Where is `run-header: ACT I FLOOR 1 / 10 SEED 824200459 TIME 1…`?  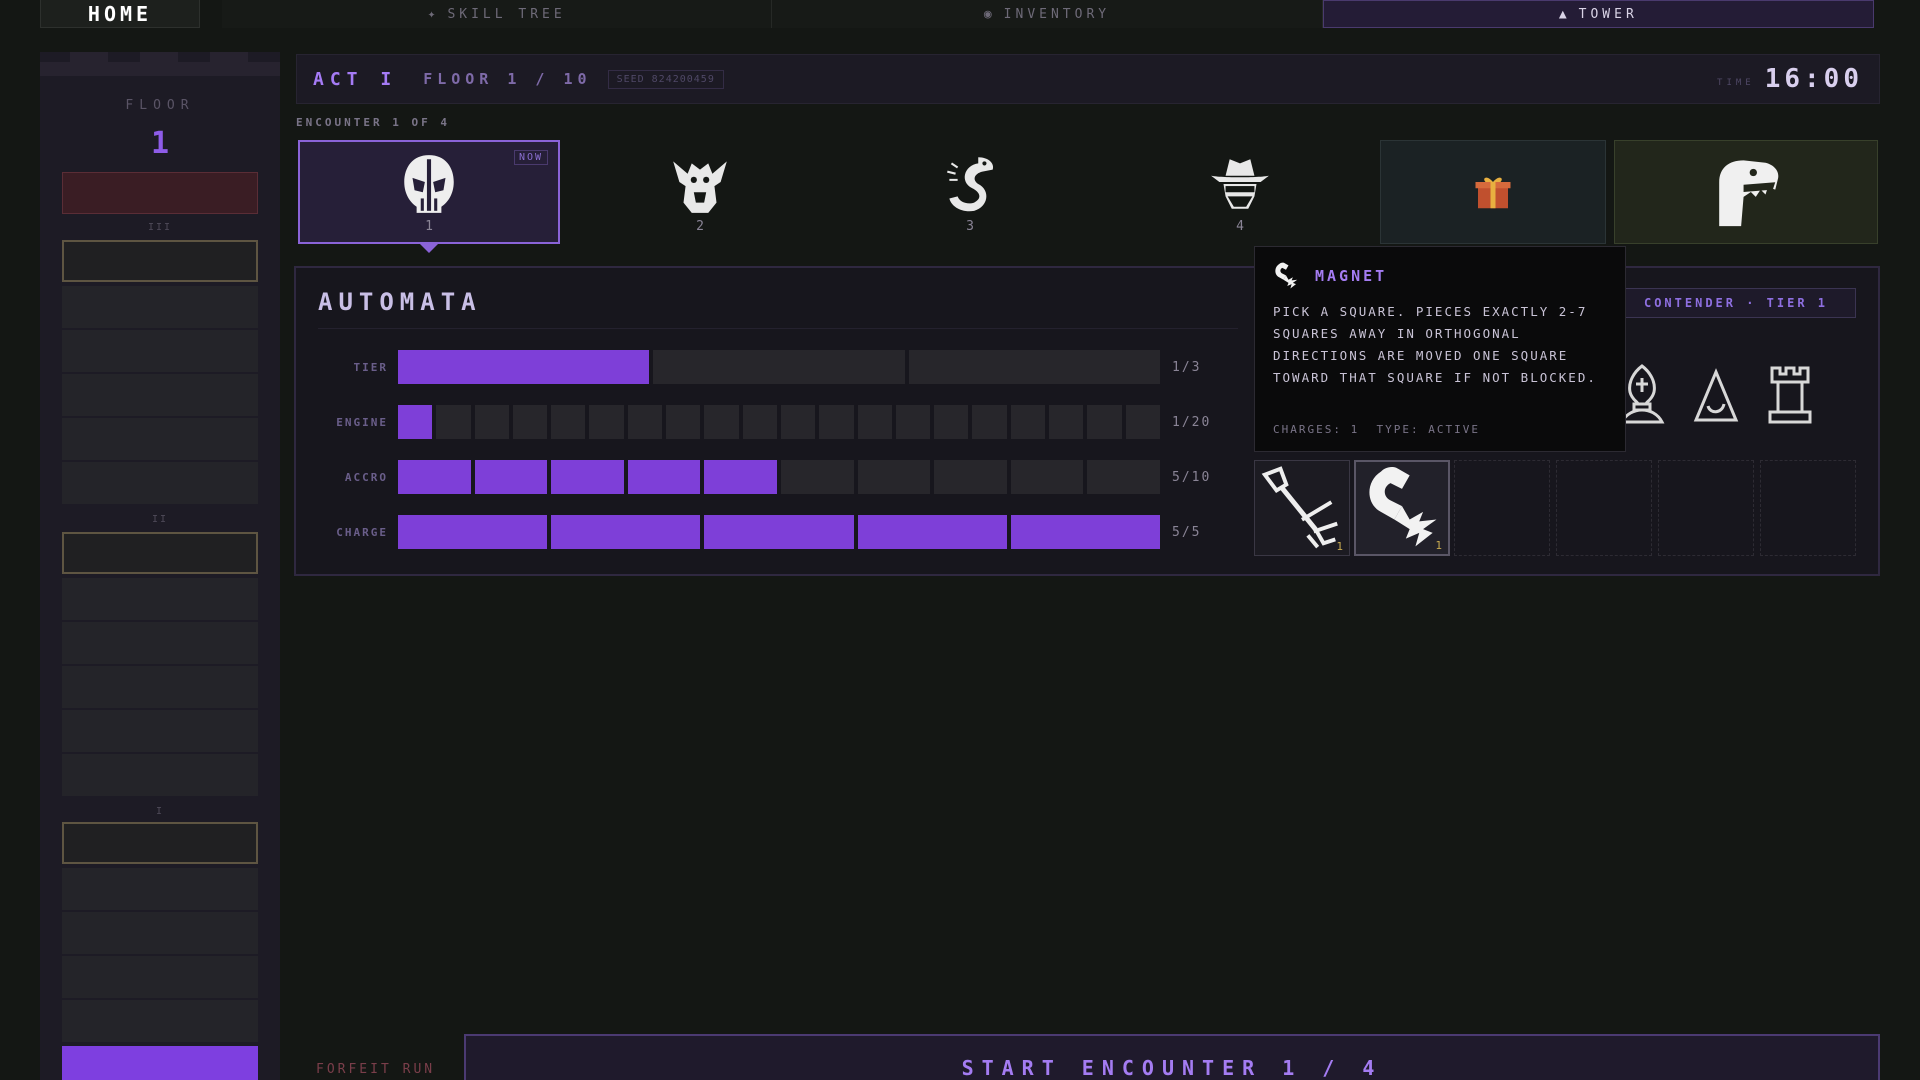 run-header: ACT I FLOOR 1 / 10 SEED 824200459 TIME 1… is located at coordinates (1088, 79).